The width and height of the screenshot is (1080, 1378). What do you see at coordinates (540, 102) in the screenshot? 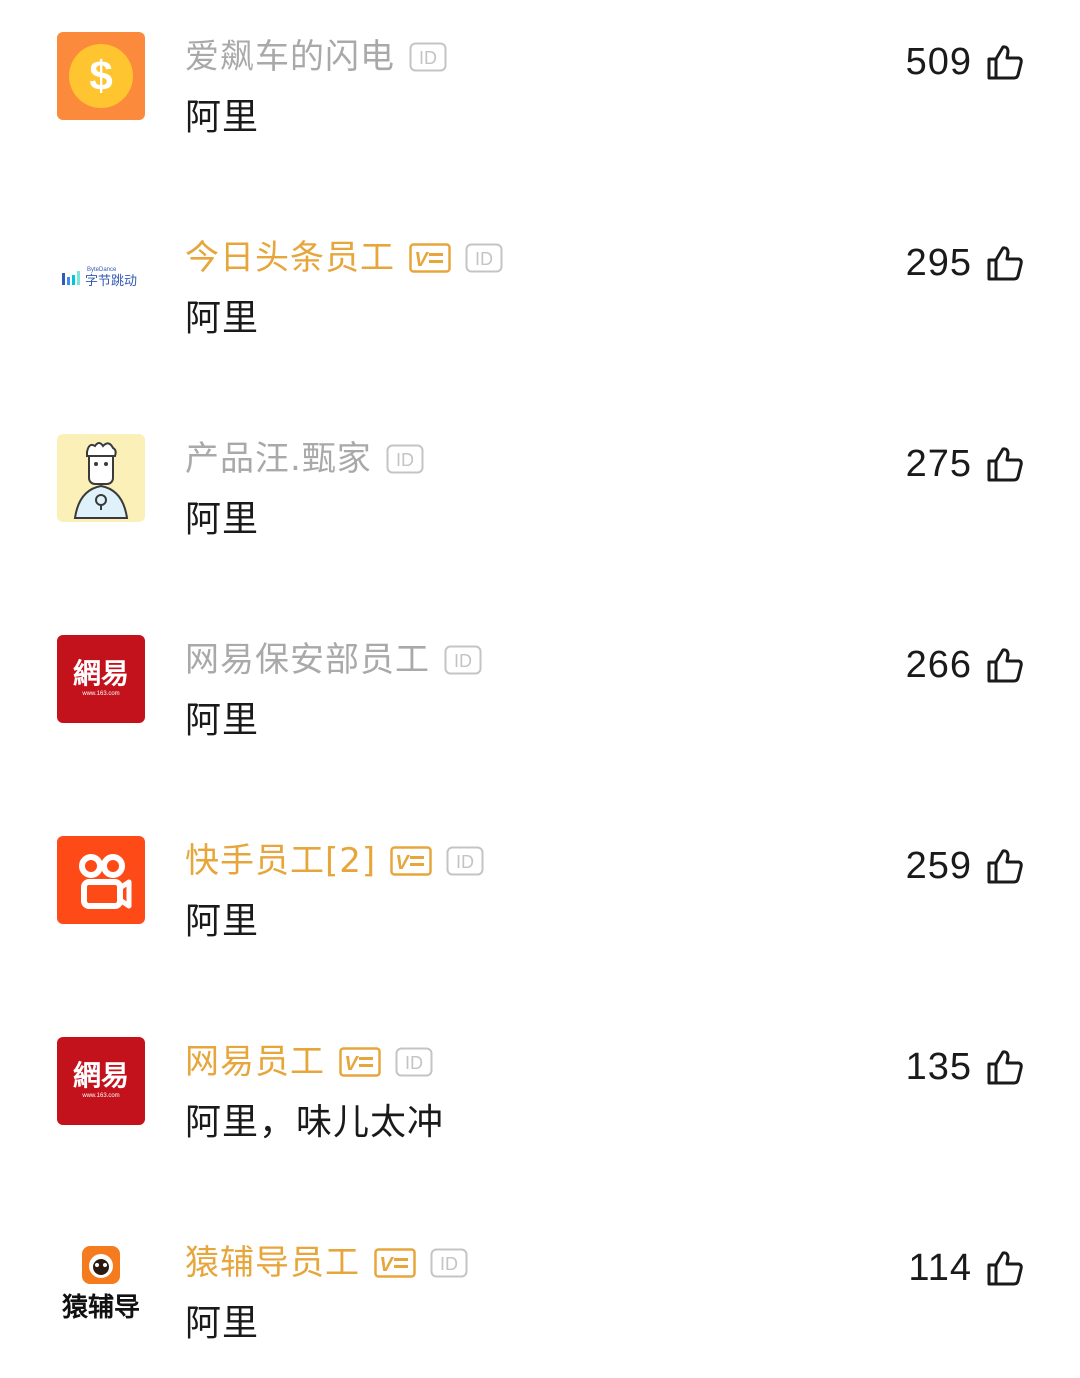
I see `comment-item: $ 爱飙车的闪电 ID 阿里 509` at bounding box center [540, 102].